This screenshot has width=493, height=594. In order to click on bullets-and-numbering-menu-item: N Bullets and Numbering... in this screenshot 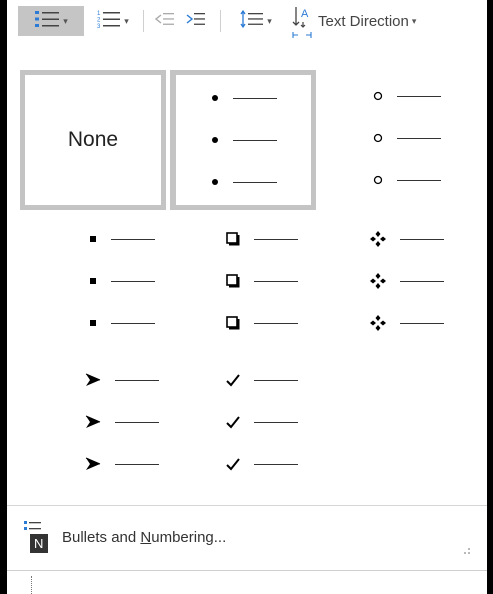, I will do `click(247, 537)`.